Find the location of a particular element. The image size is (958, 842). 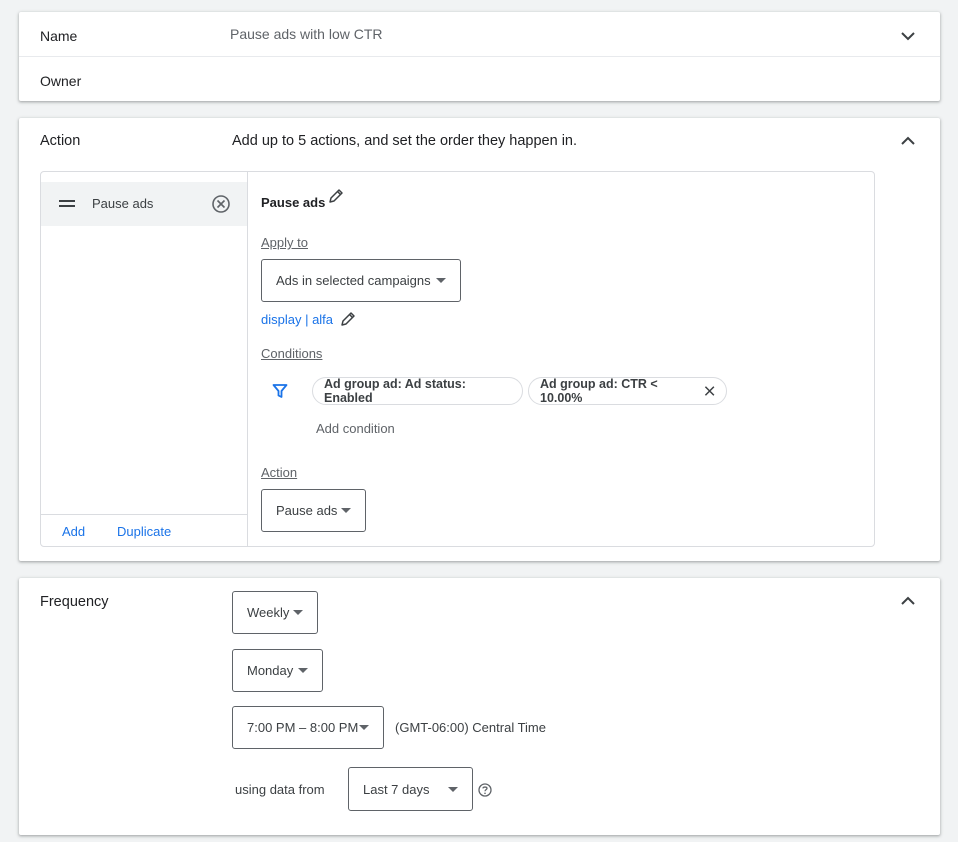

close-icon is located at coordinates (709, 391).